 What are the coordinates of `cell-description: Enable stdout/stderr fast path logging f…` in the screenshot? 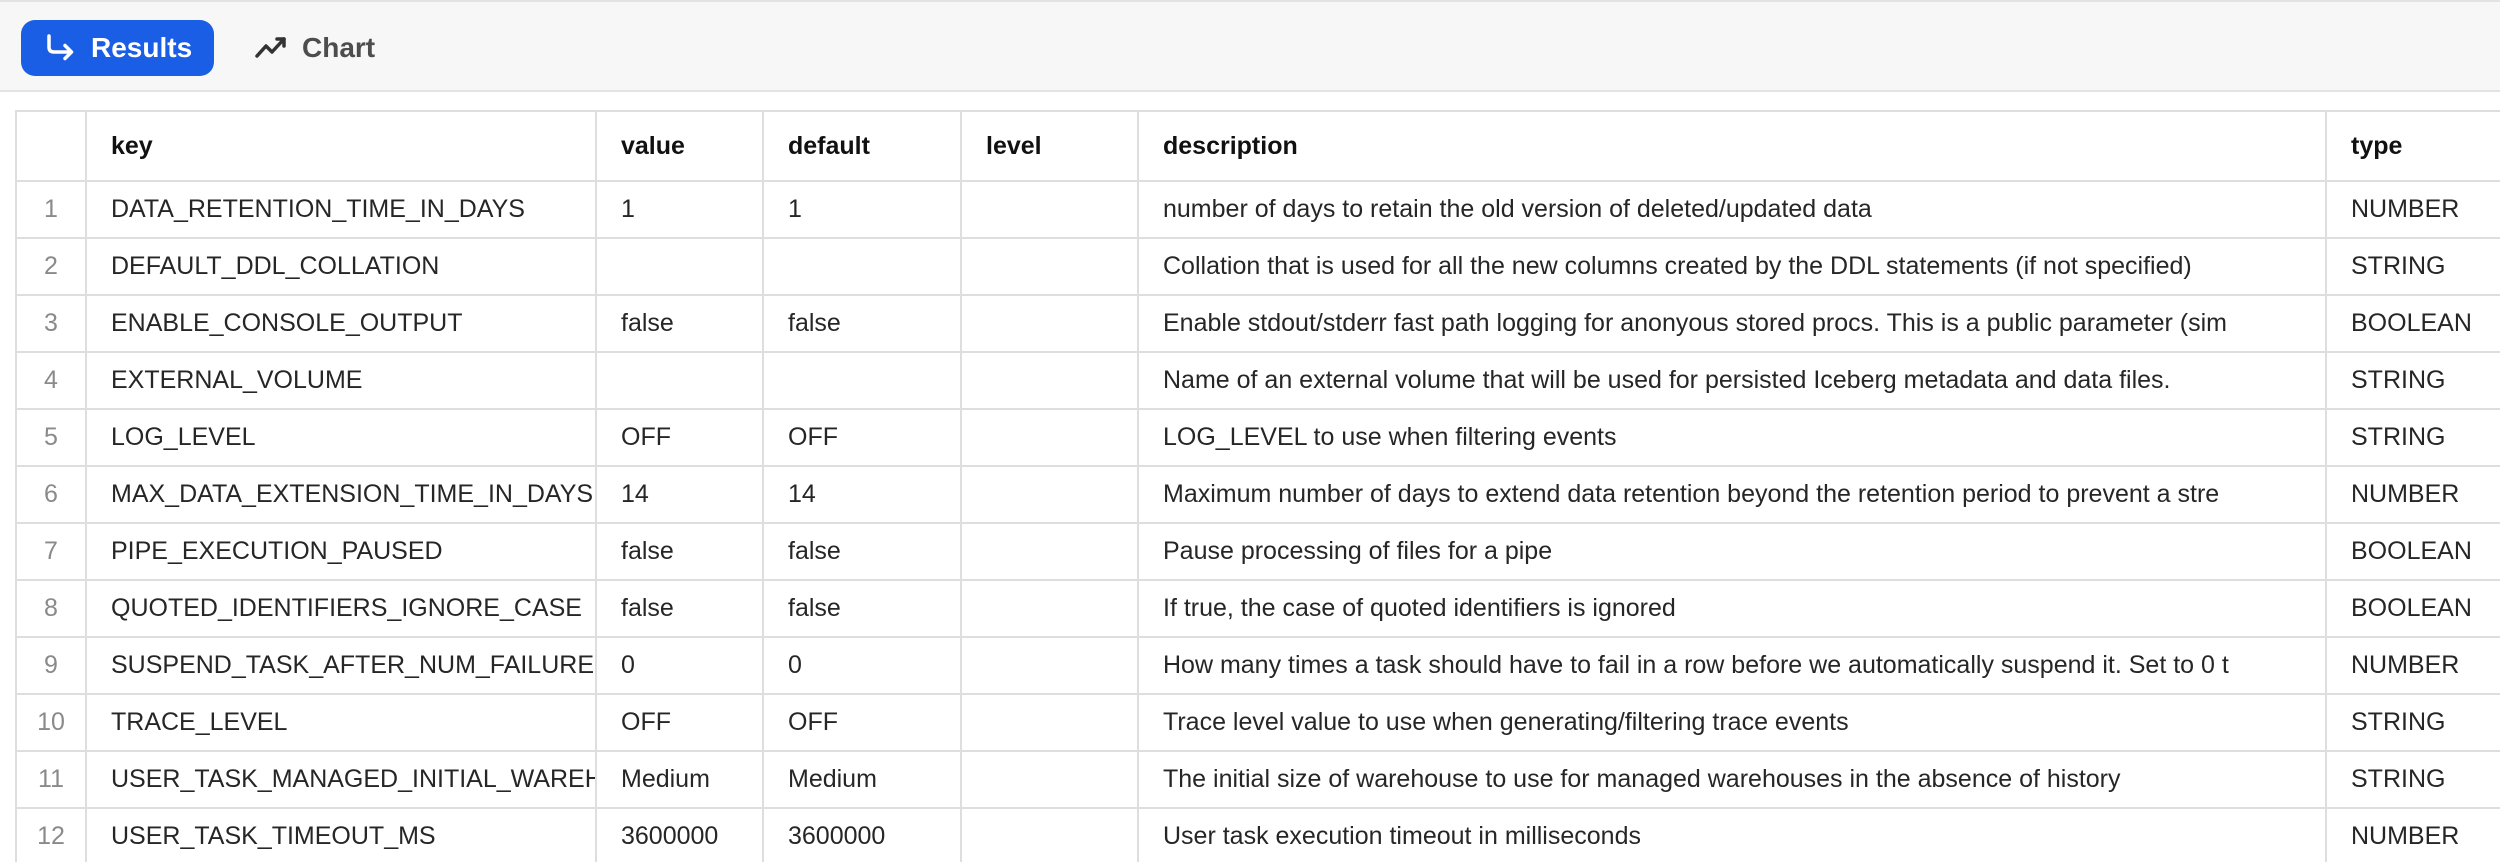 It's located at (1732, 323).